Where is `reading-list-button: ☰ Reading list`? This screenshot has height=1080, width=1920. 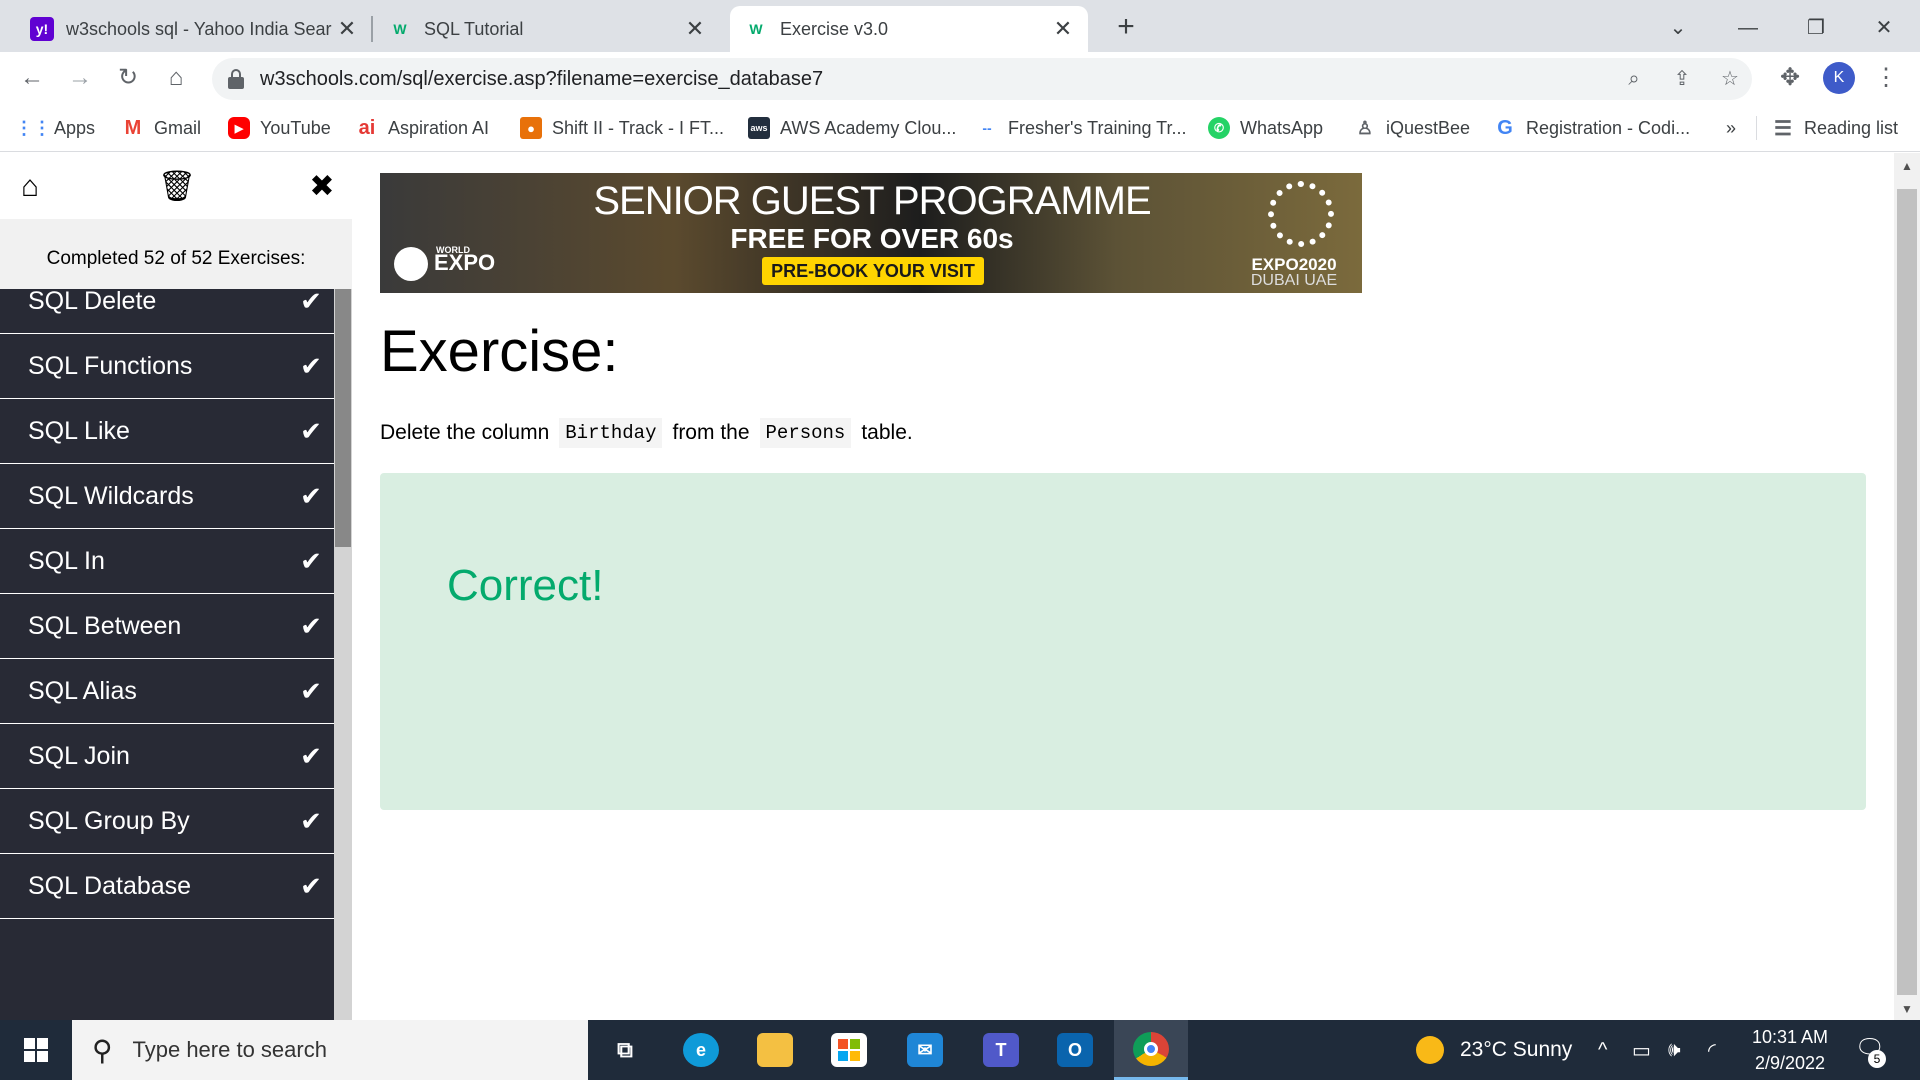 reading-list-button: ☰ Reading list is located at coordinates (1835, 128).